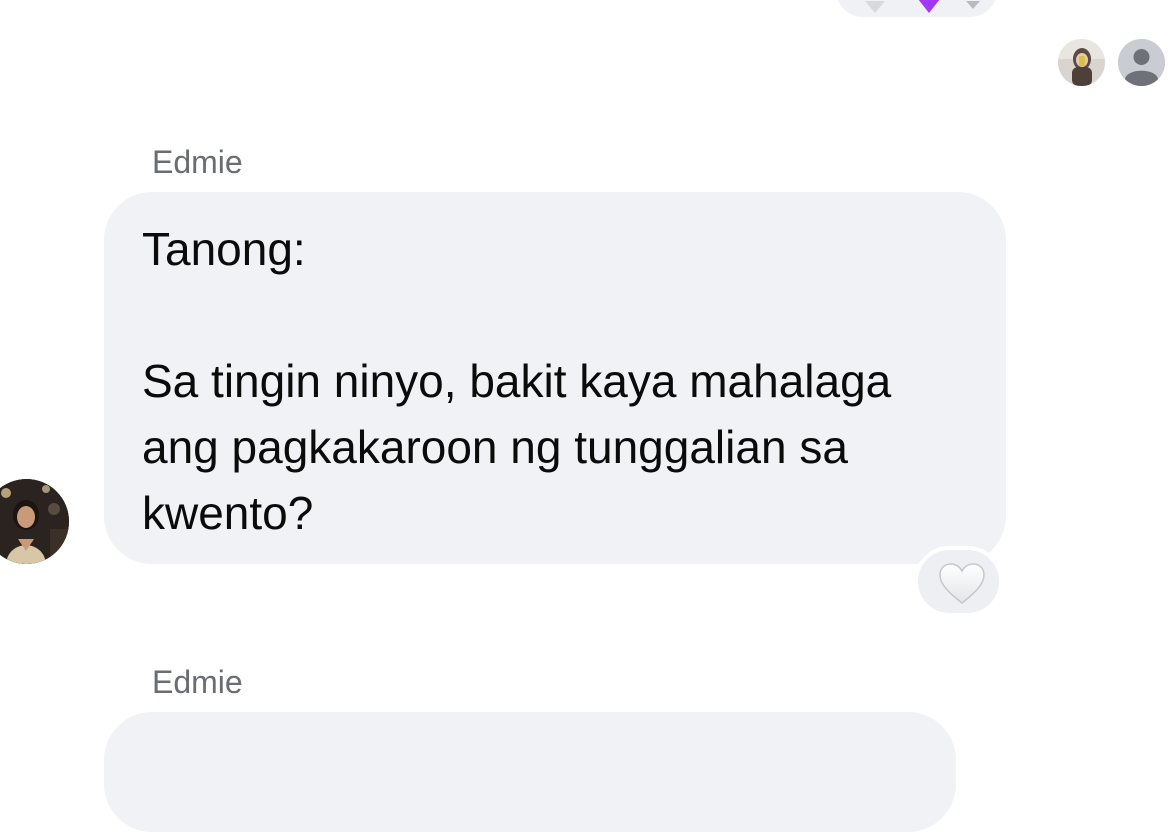 This screenshot has height=832, width=1172. Describe the element at coordinates (929, 6) in the screenshot. I see `purple-heart-reaction-icon` at that location.